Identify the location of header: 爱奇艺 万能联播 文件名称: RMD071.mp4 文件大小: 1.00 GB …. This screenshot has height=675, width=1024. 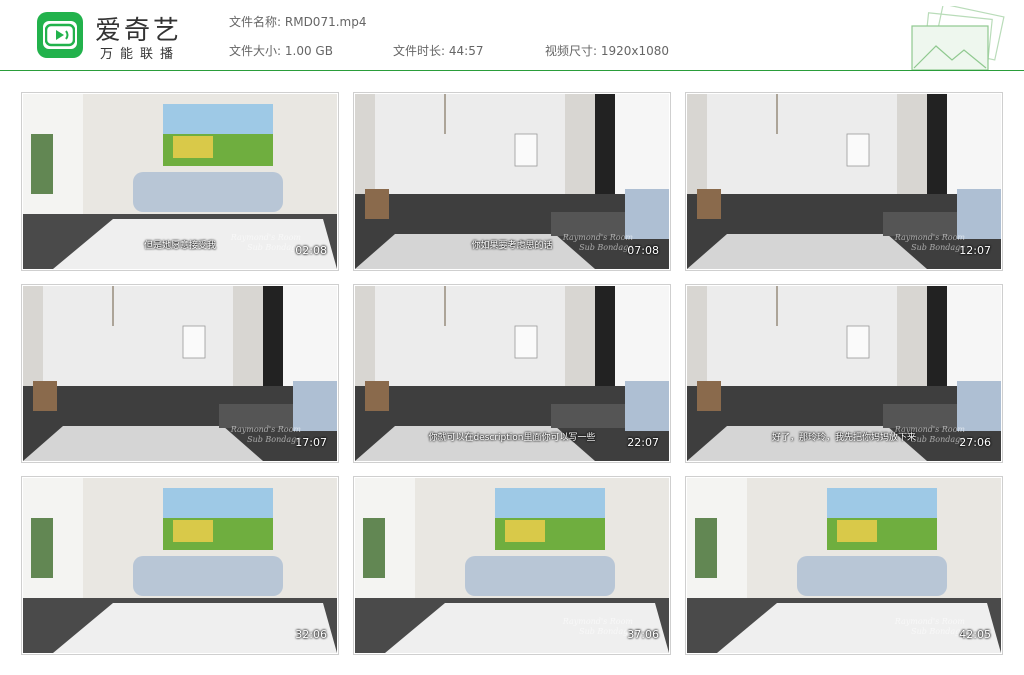
(512, 36).